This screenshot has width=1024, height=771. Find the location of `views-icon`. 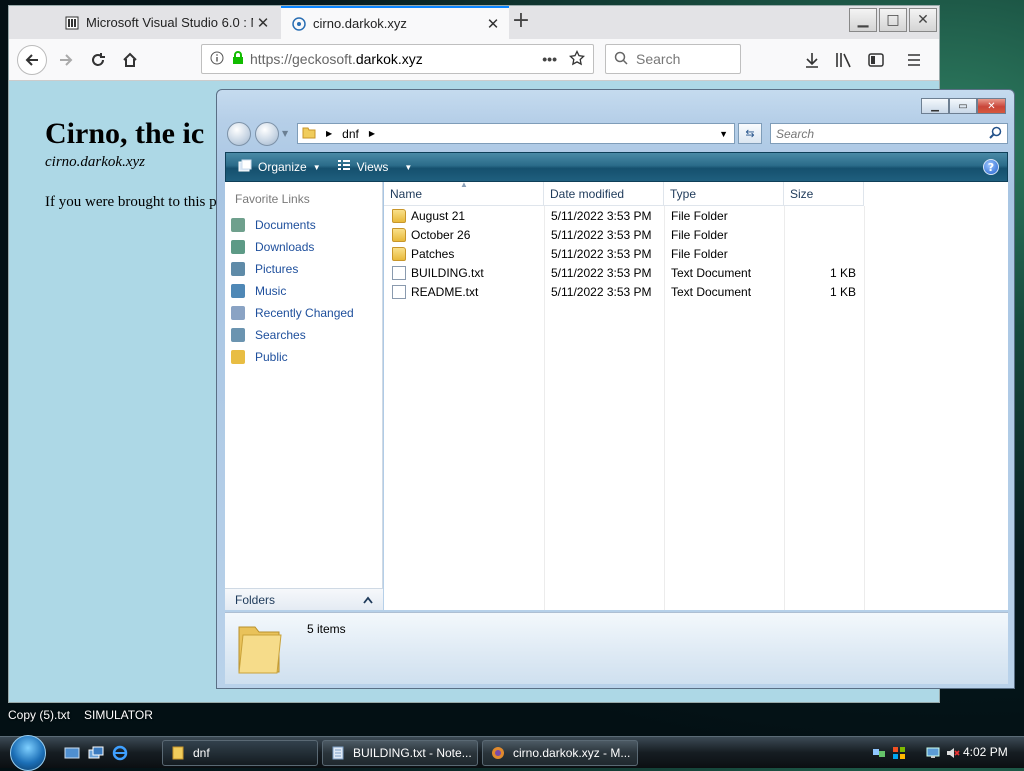

views-icon is located at coordinates (344, 167).